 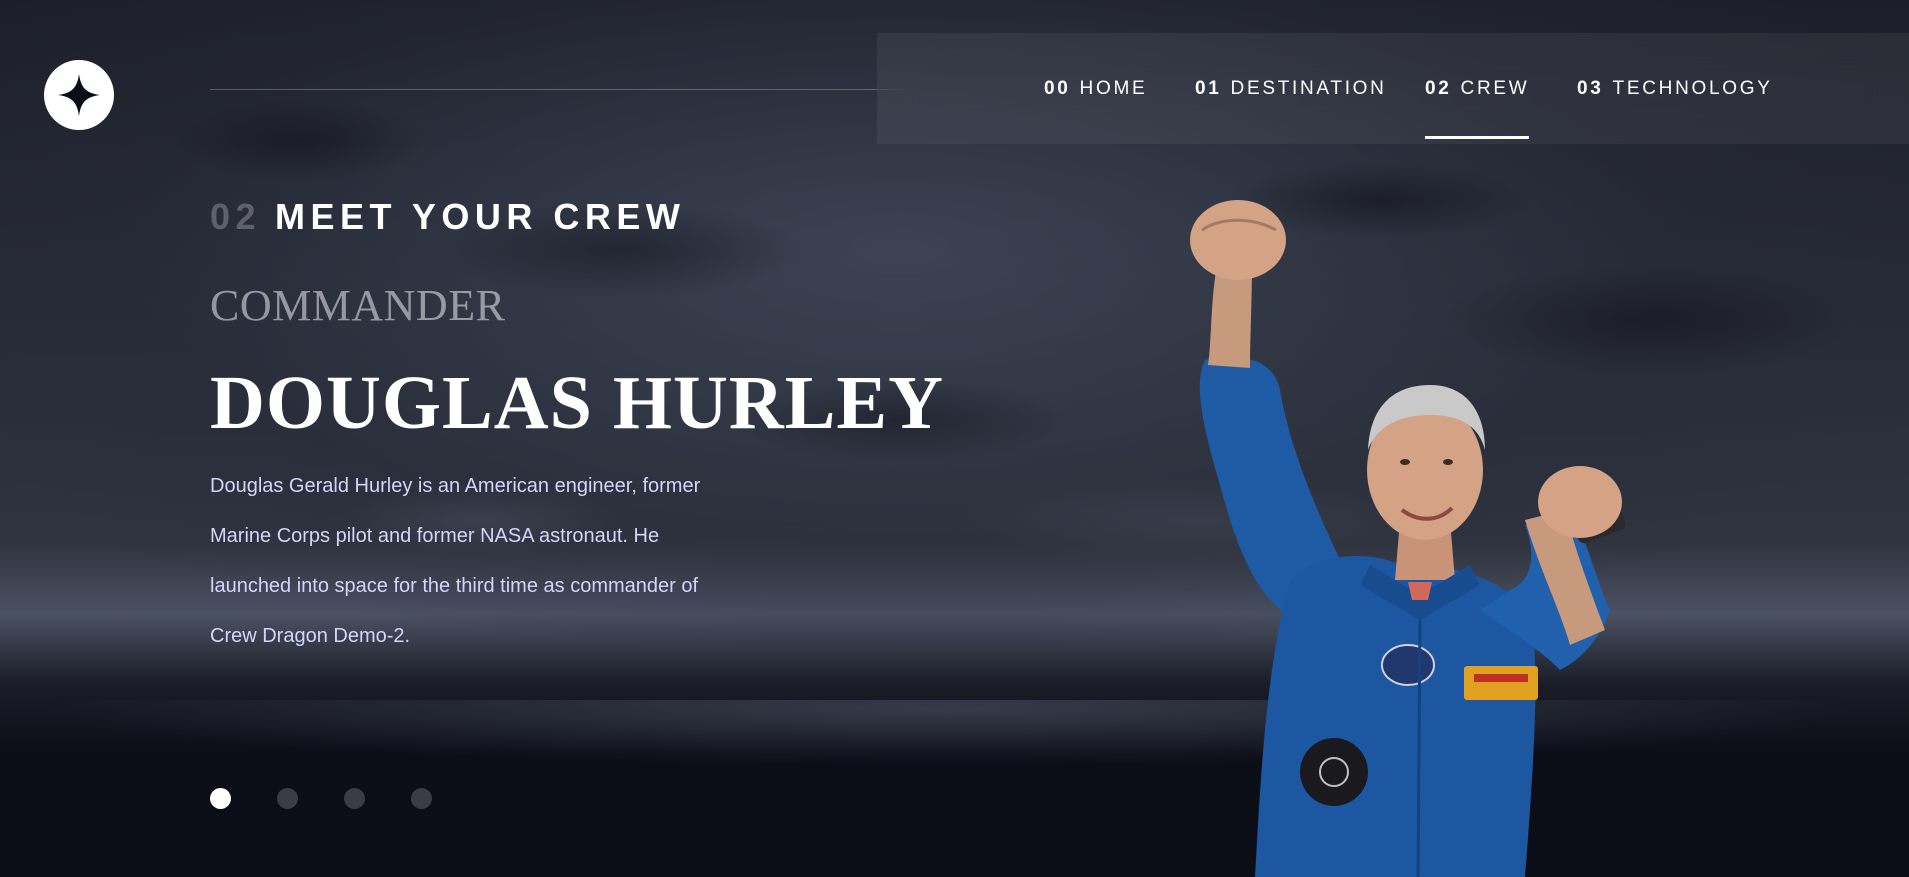 I want to click on nav-item-destination: 01 DESTINATION, so click(x=1291, y=88).